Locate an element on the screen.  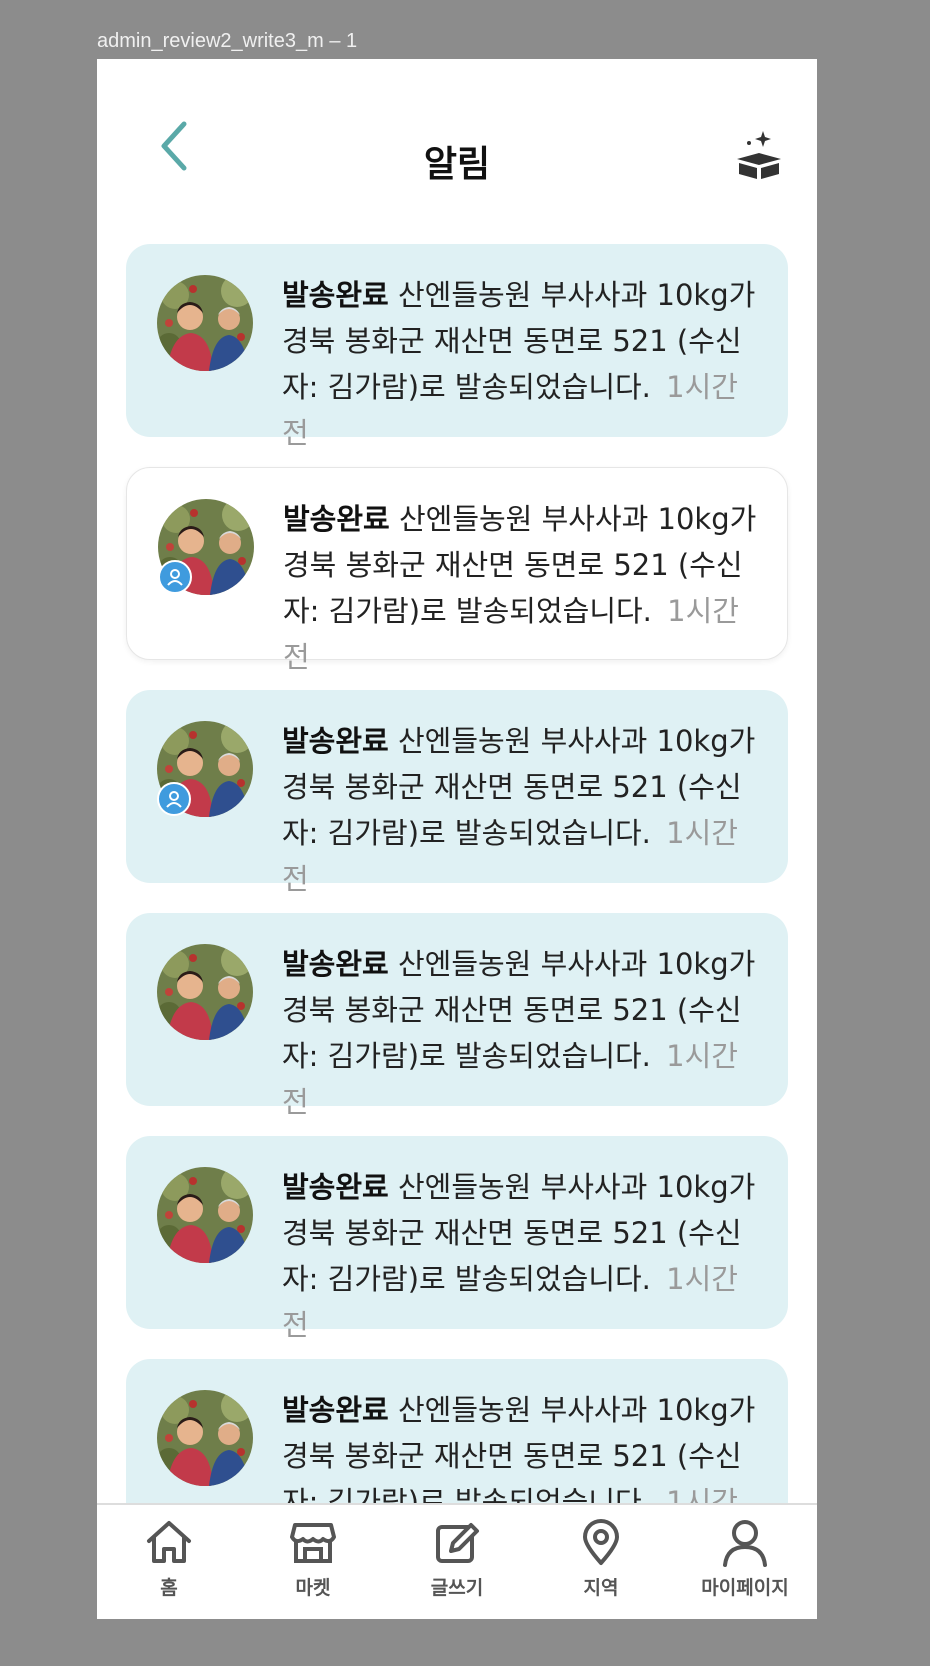
home-icon is located at coordinates (169, 1542).